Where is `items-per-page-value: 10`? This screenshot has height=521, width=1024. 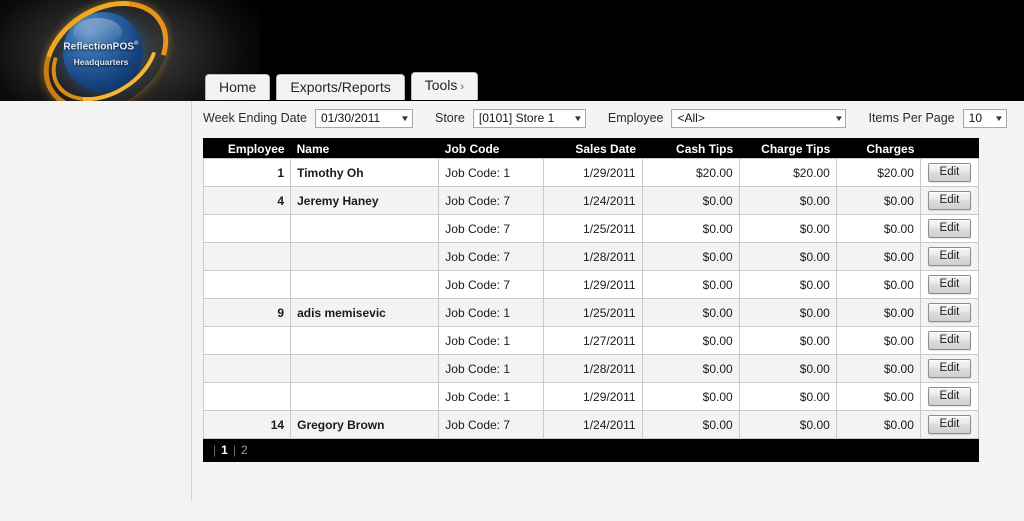
items-per-page-value: 10 is located at coordinates (975, 117).